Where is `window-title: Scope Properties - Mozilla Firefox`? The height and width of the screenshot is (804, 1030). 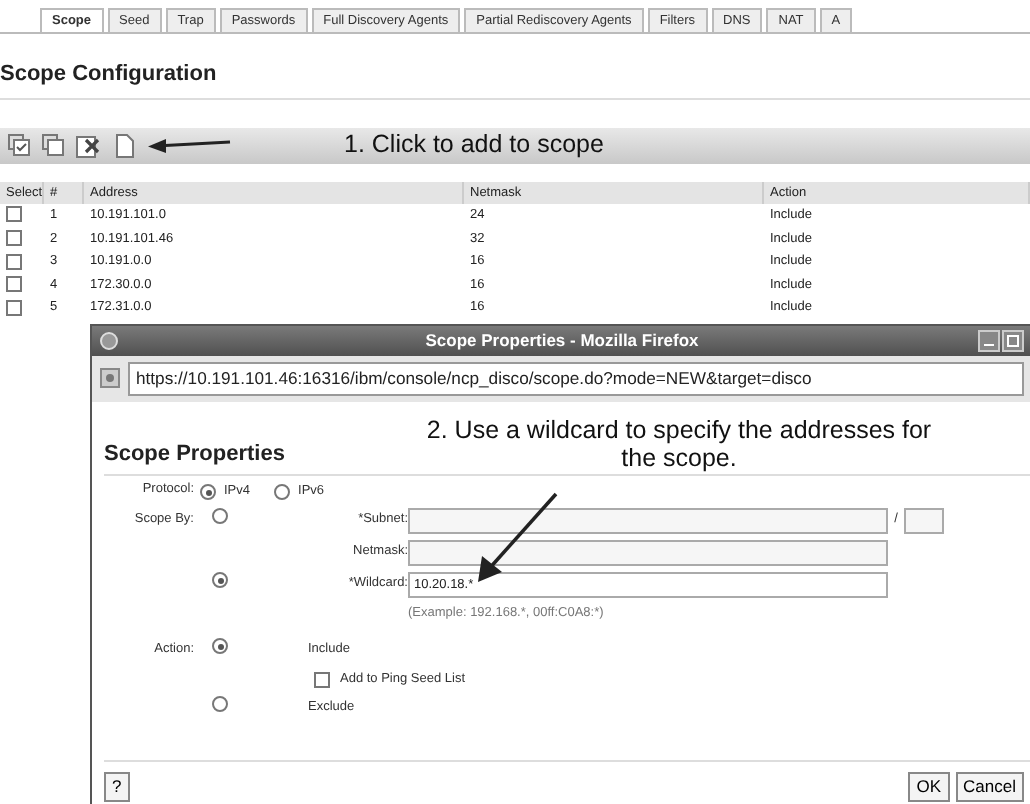
window-title: Scope Properties - Mozilla Firefox is located at coordinates (562, 341).